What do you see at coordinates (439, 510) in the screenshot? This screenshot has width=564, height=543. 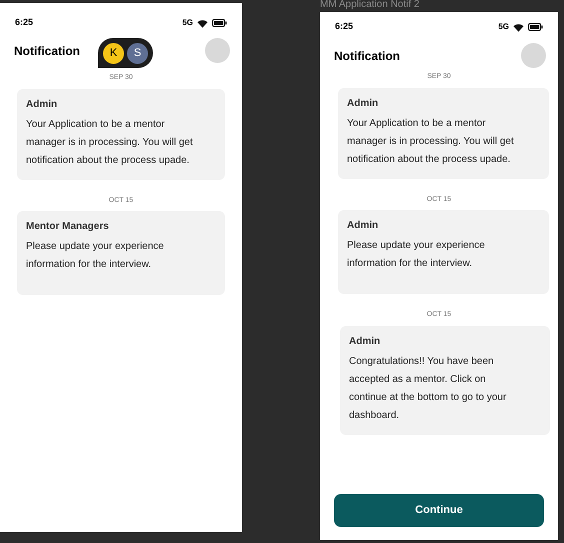 I see `continue-button: Continue` at bounding box center [439, 510].